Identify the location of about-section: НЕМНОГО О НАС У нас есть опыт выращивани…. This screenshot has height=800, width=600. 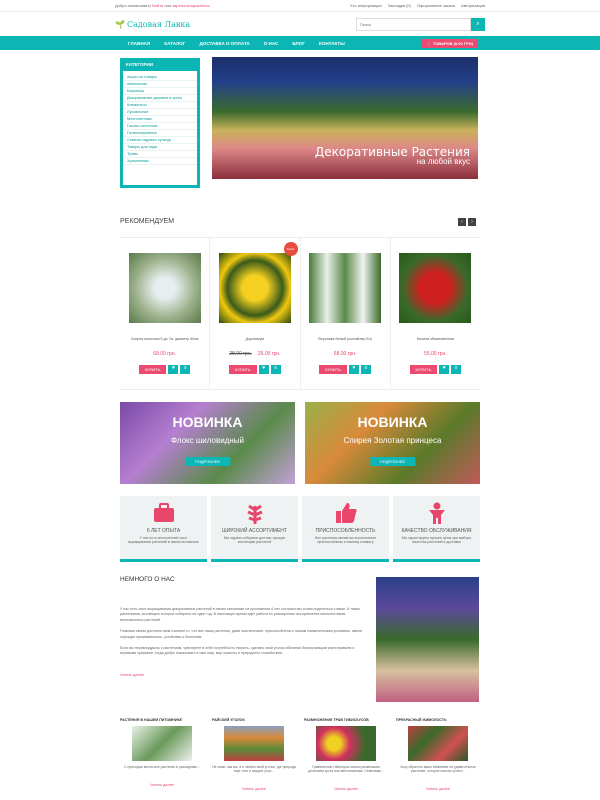
(242, 628).